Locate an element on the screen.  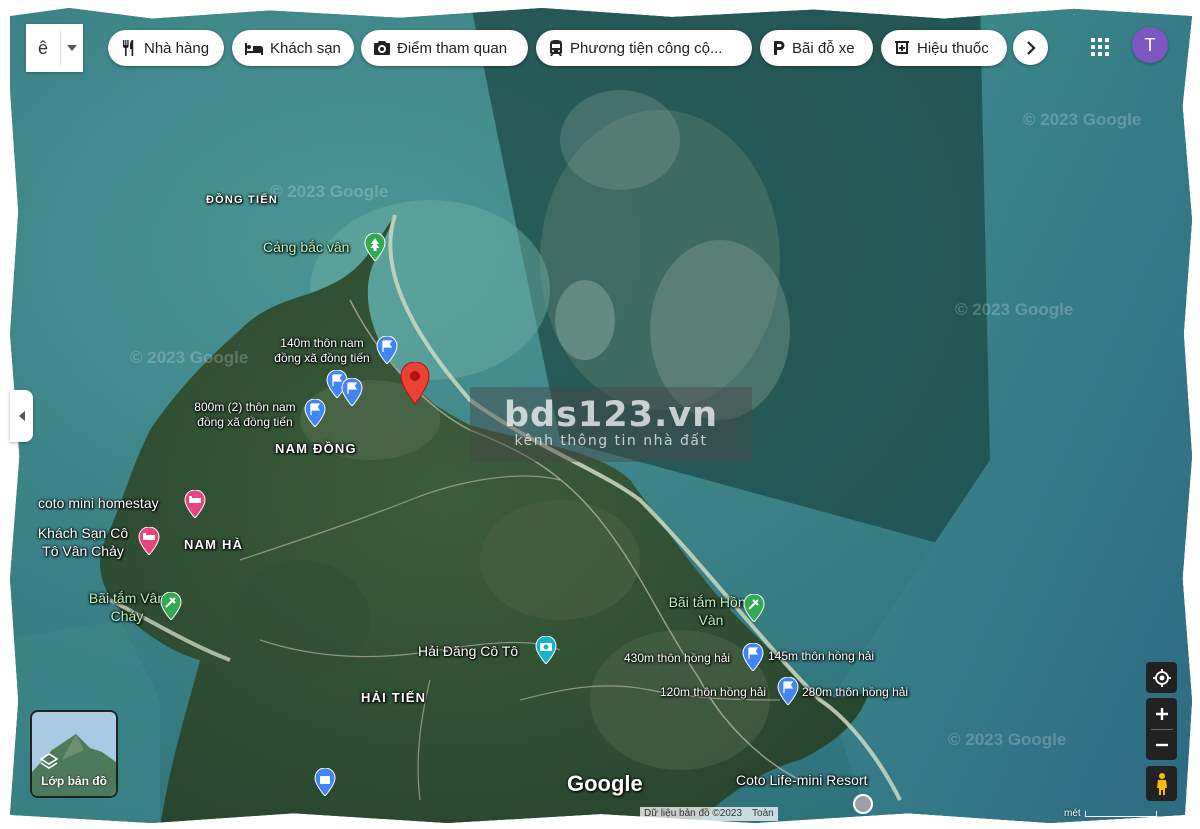
chip-label: Hiệu thuốc is located at coordinates (953, 48).